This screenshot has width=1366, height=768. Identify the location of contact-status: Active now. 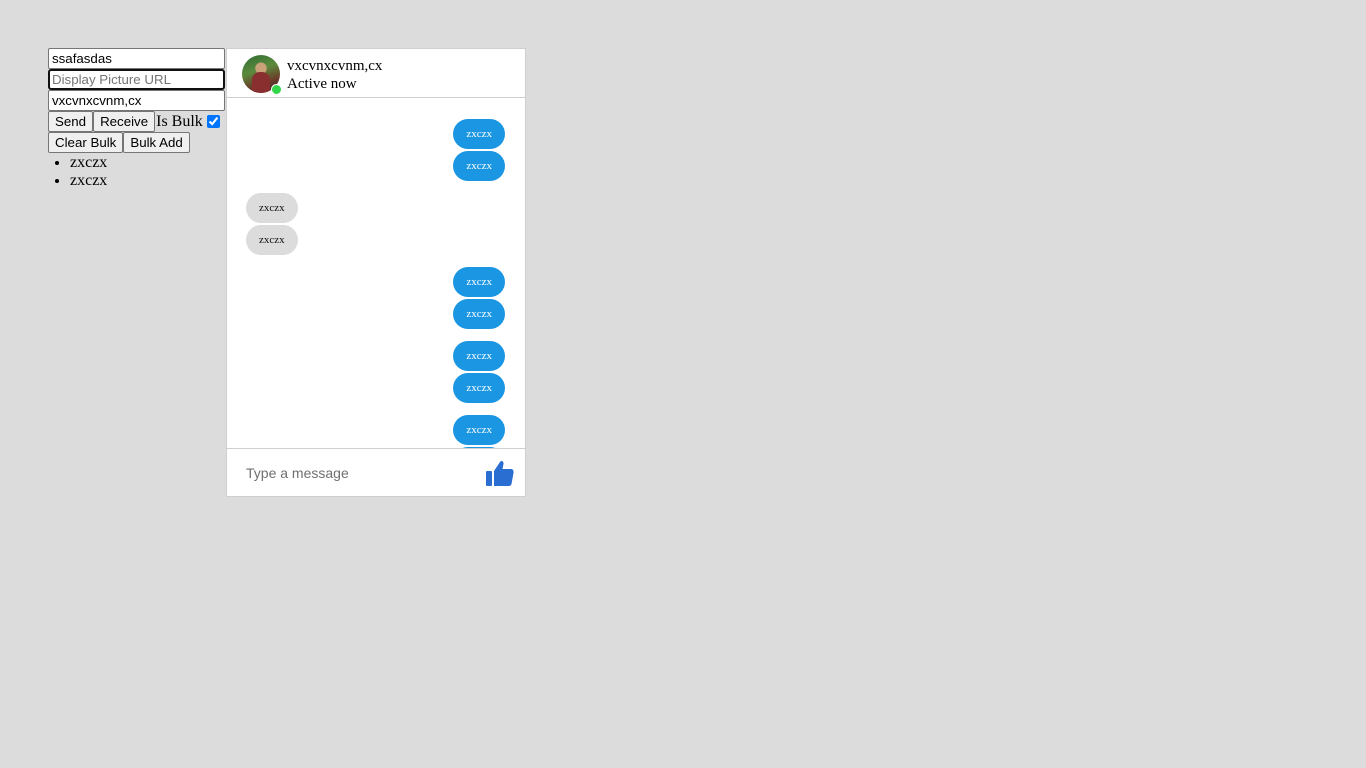
(322, 84).